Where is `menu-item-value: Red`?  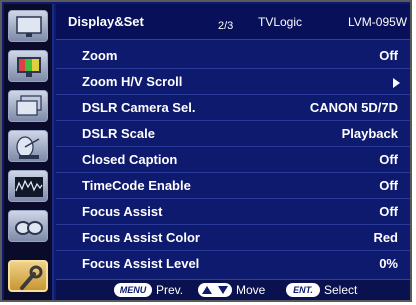 menu-item-value: Red is located at coordinates (385, 237).